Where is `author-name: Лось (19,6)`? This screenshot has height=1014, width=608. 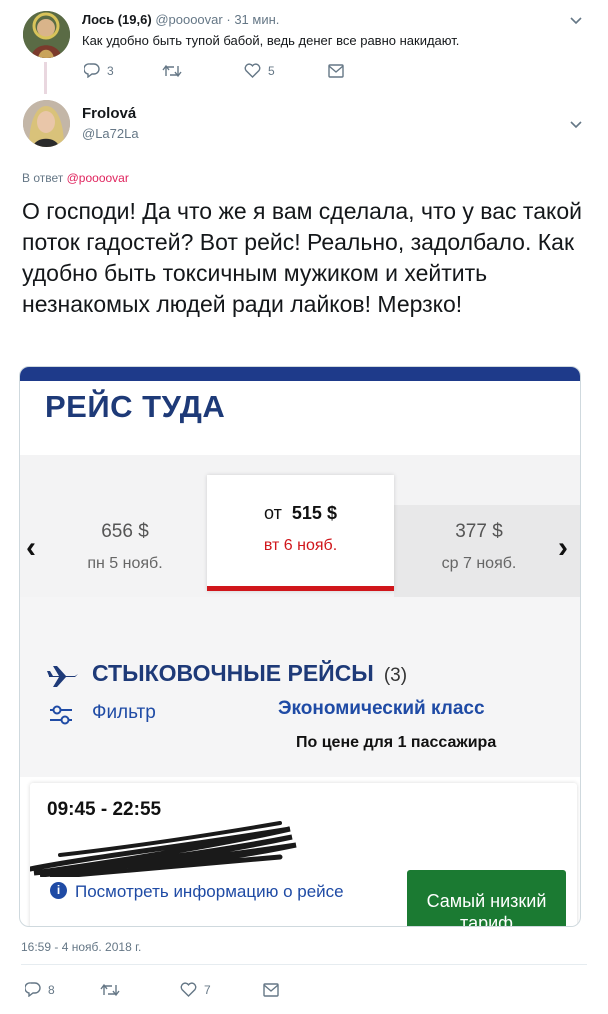 author-name: Лось (19,6) is located at coordinates (117, 19).